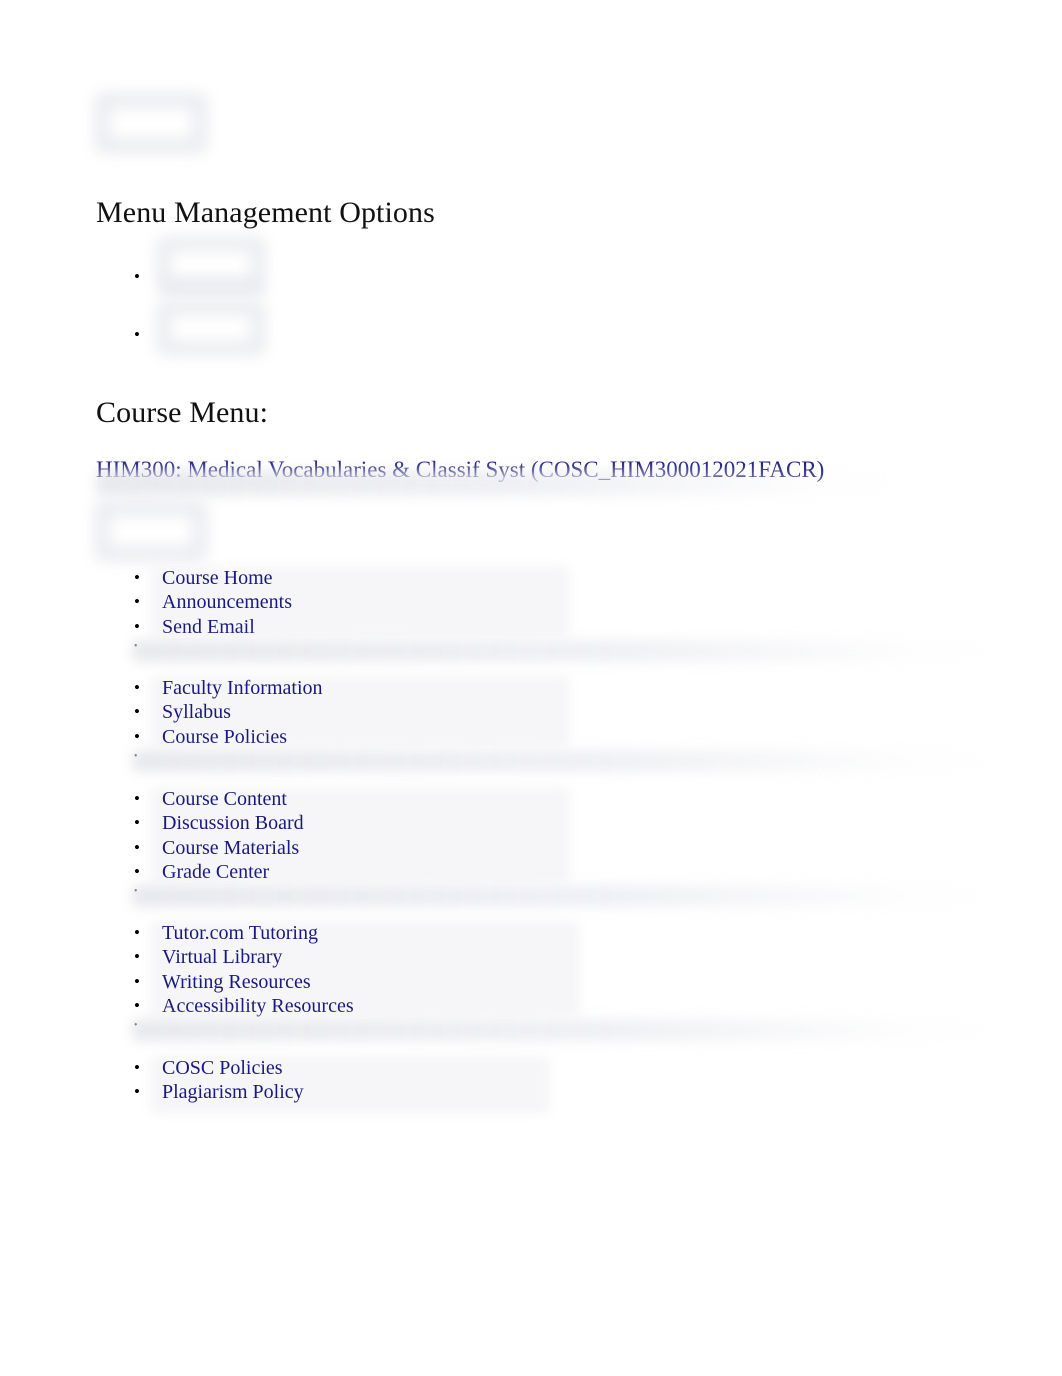 This screenshot has width=1062, height=1376. What do you see at coordinates (217, 578) in the screenshot?
I see `course-menu-link: Course Home` at bounding box center [217, 578].